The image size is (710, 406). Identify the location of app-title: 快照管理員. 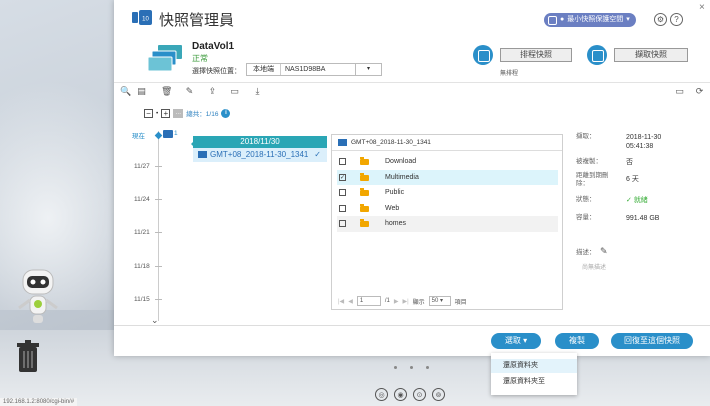
(197, 20).